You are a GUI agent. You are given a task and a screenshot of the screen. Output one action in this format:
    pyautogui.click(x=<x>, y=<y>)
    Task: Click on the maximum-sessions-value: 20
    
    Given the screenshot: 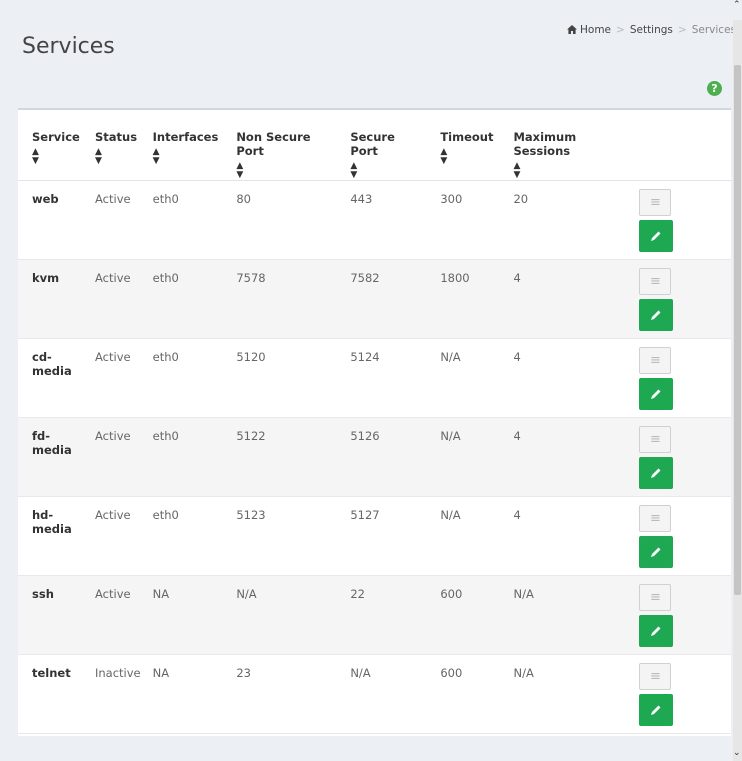 What is the action you would take?
    pyautogui.click(x=567, y=220)
    